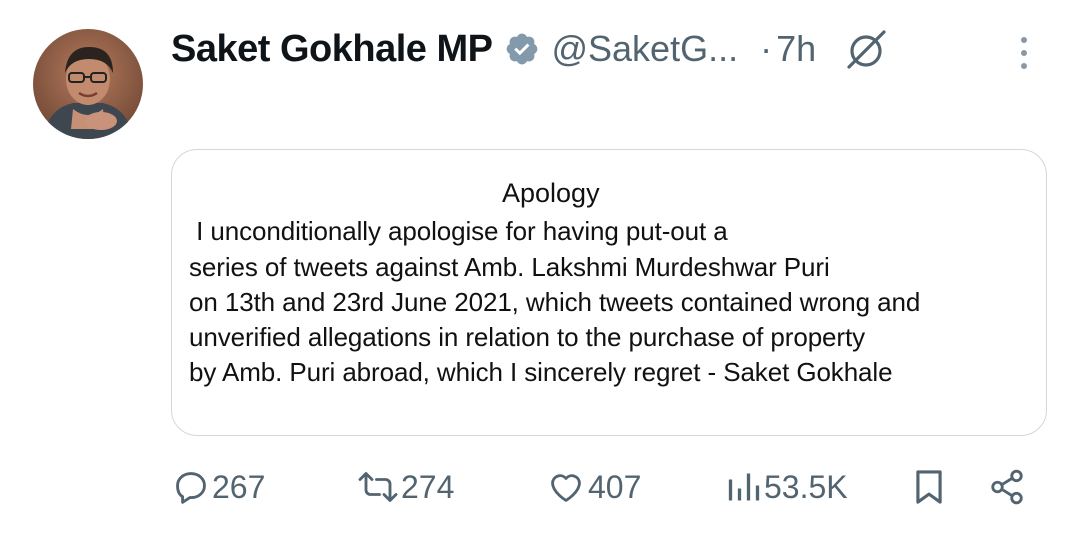  What do you see at coordinates (378, 487) in the screenshot?
I see `retweet-icon` at bounding box center [378, 487].